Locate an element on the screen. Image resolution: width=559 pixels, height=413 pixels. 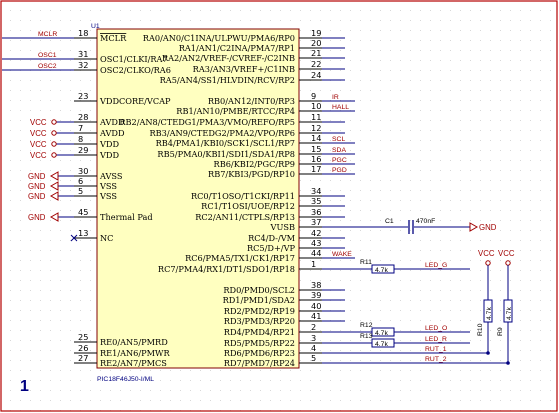
pin-name: RD5/PMD5/RP22 is located at coordinates (259, 343).